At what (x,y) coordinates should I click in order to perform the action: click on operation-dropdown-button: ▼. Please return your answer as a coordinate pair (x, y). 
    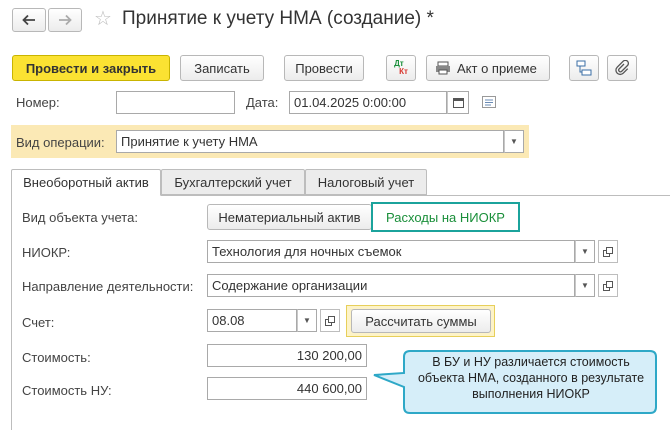
    Looking at the image, I should click on (514, 141).